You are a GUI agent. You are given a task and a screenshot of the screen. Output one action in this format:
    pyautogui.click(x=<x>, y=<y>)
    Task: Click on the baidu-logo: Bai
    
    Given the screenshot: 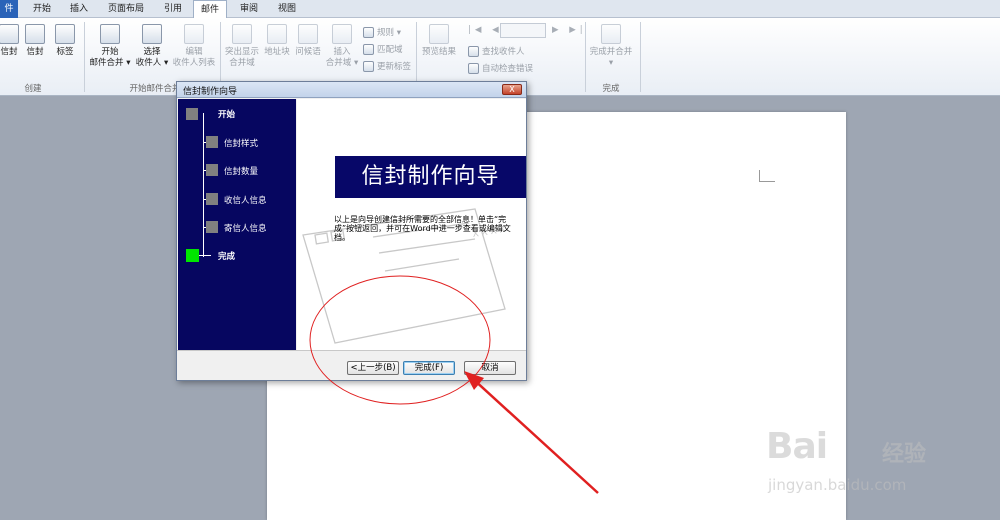 What is the action you would take?
    pyautogui.click(x=797, y=446)
    